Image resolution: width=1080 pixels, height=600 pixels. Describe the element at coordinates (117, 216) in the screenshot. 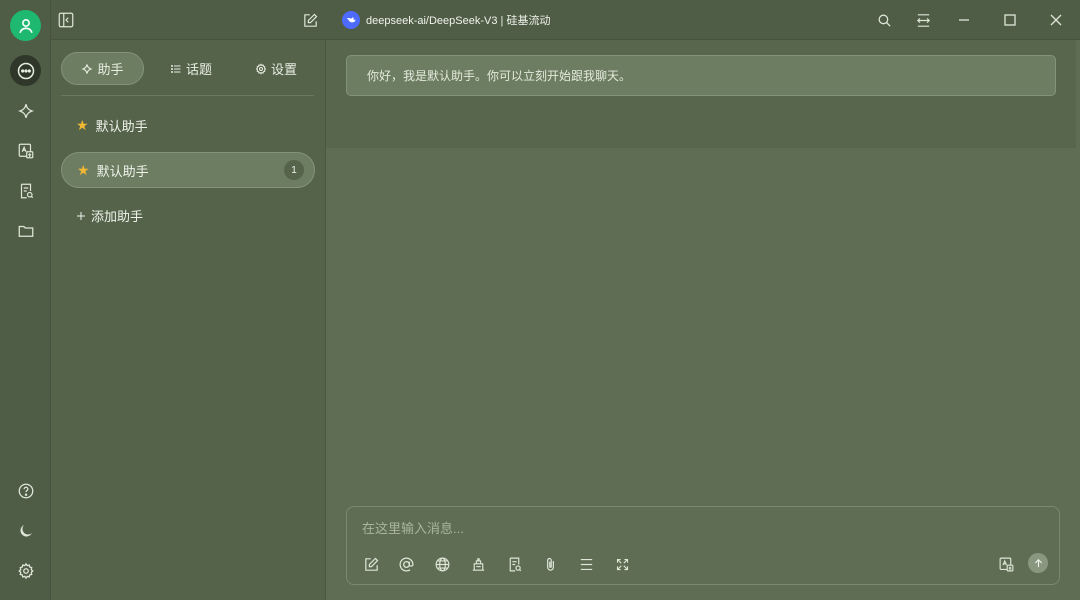

I see `add-assistant-label: 添加助手` at that location.